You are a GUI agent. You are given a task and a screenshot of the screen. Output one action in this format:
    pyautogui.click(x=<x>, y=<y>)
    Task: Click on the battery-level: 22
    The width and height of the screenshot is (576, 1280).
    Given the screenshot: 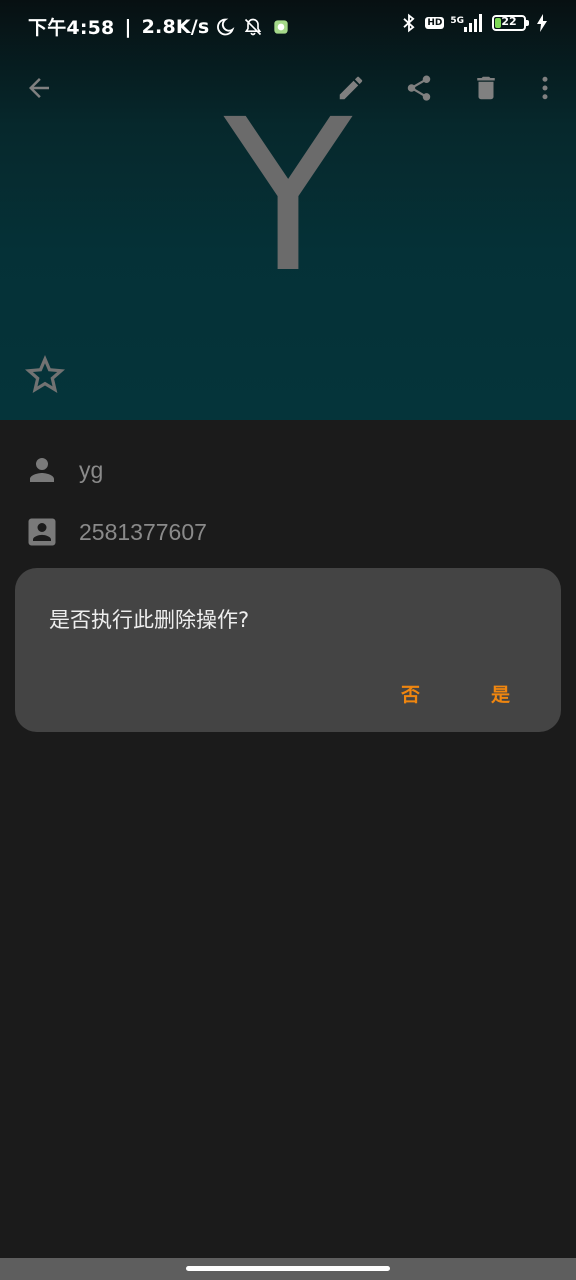 What is the action you would take?
    pyautogui.click(x=509, y=21)
    